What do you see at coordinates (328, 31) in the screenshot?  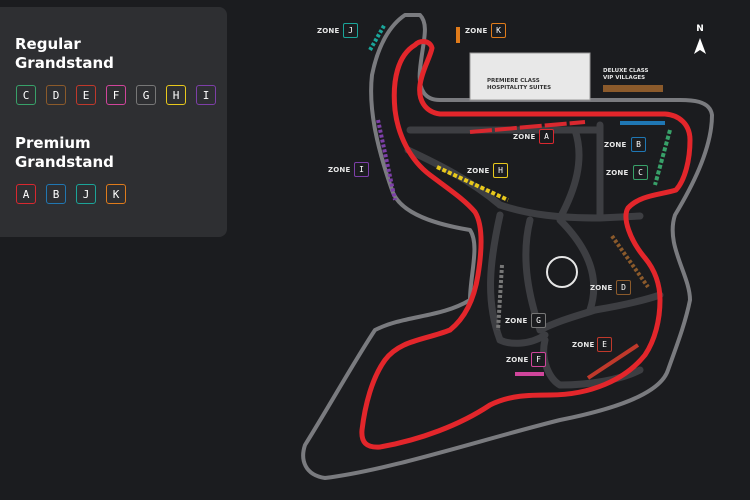 I see `zone-j-label: ZONE` at bounding box center [328, 31].